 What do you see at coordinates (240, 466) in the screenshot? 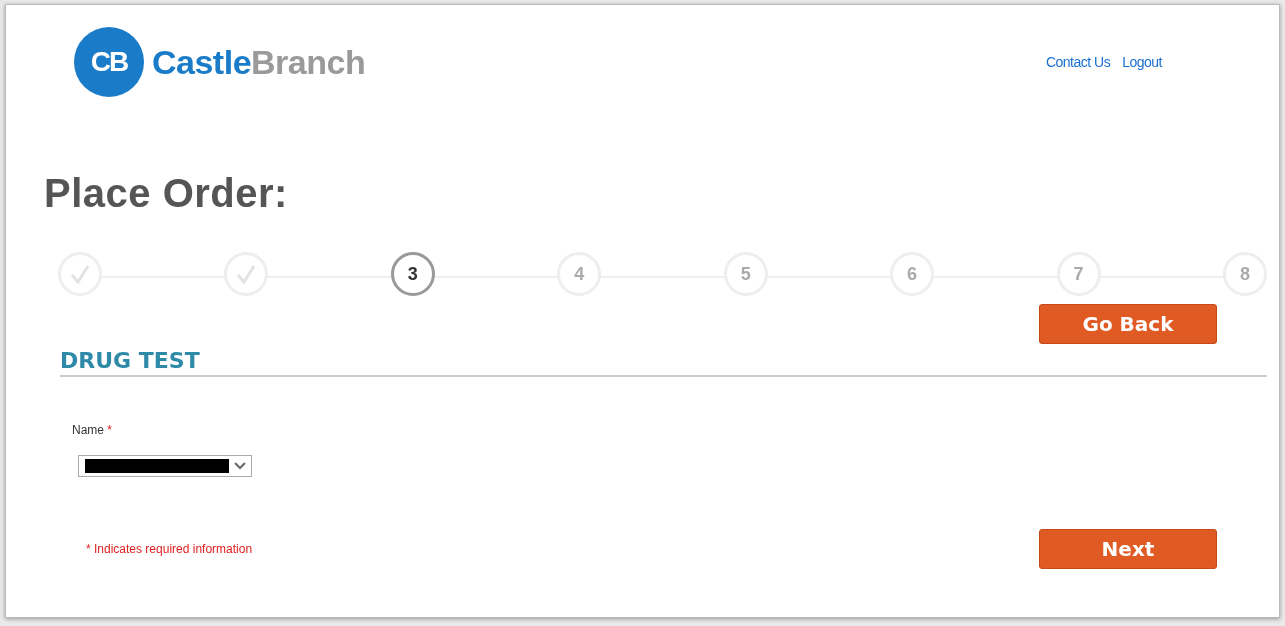
I see `chevron-down-icon` at bounding box center [240, 466].